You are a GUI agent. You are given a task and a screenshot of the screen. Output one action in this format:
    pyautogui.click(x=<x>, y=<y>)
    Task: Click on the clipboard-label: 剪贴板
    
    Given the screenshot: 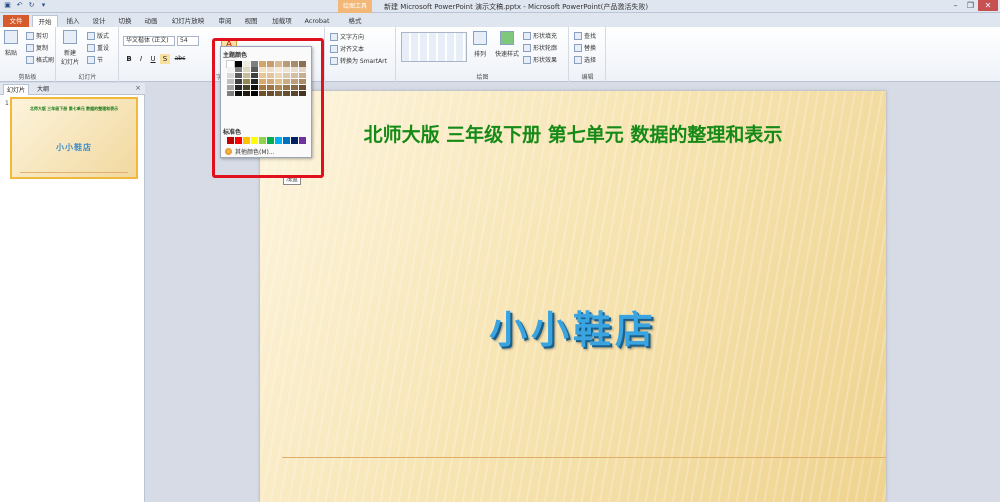 What is the action you would take?
    pyautogui.click(x=27, y=77)
    